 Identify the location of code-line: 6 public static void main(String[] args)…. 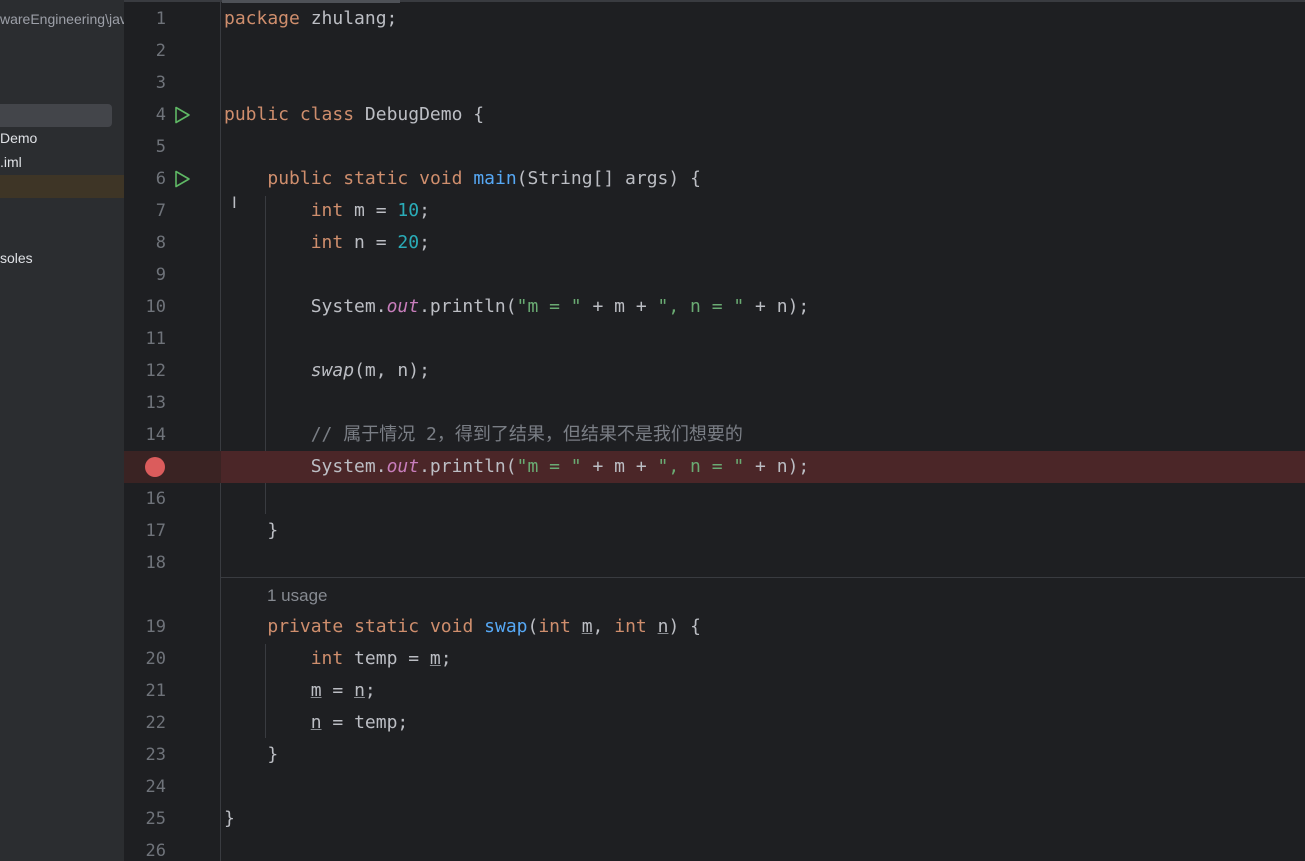
(714, 179).